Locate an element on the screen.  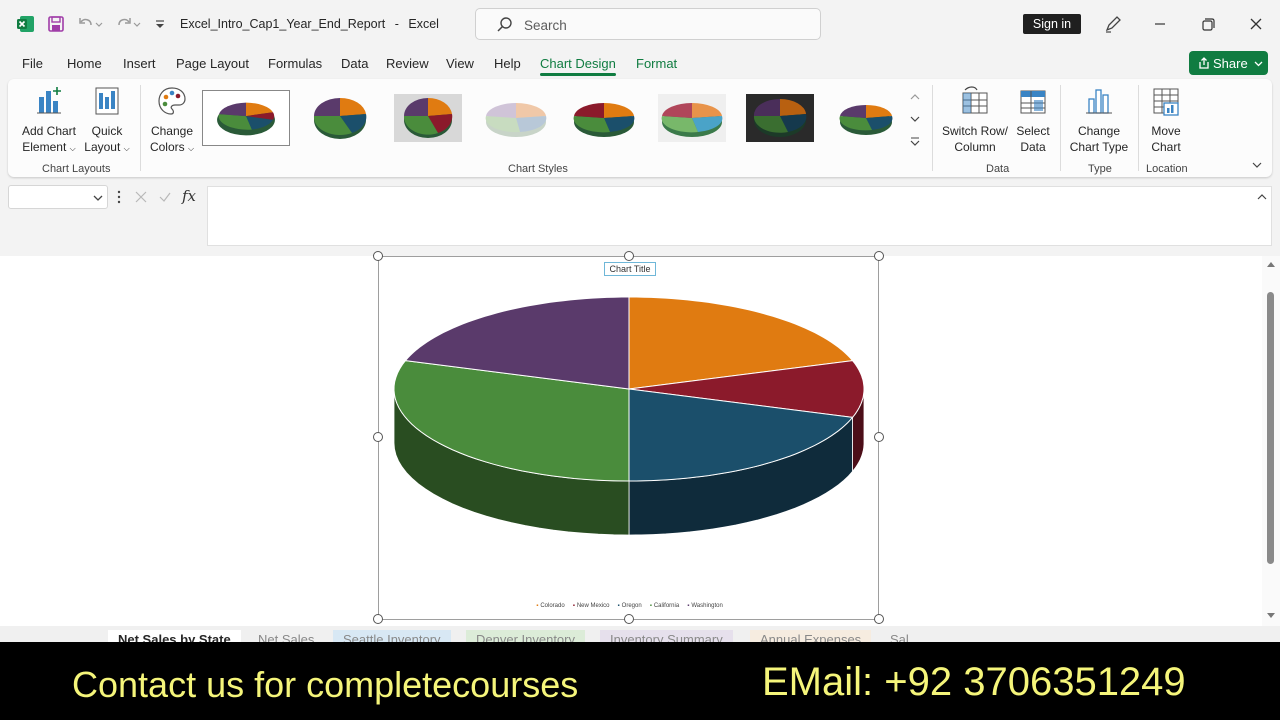
cancel-icon is located at coordinates (141, 197).